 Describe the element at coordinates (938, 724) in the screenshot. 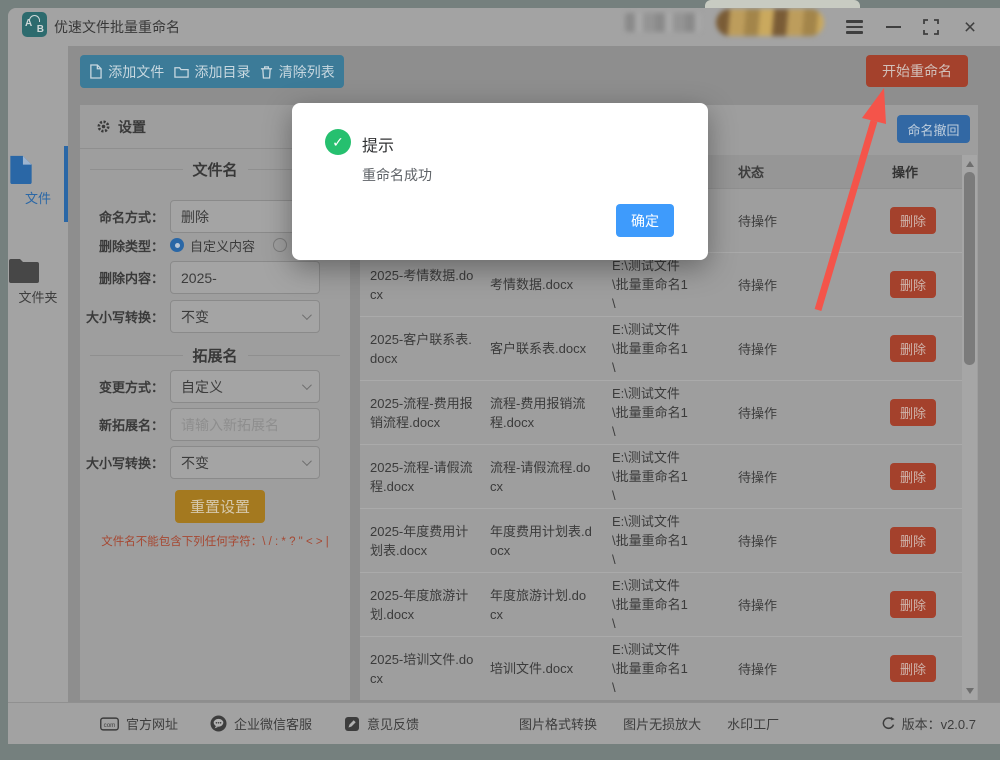

I see `version-text: 版本：v2.0.7` at that location.